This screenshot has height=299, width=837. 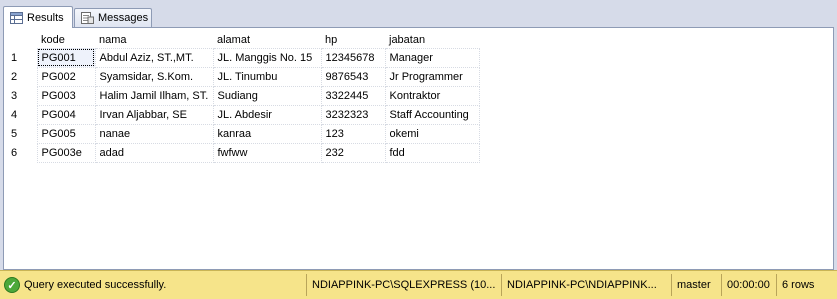 What do you see at coordinates (154, 76) in the screenshot?
I see `cell-nama: Syamsidar, S.Kom.` at bounding box center [154, 76].